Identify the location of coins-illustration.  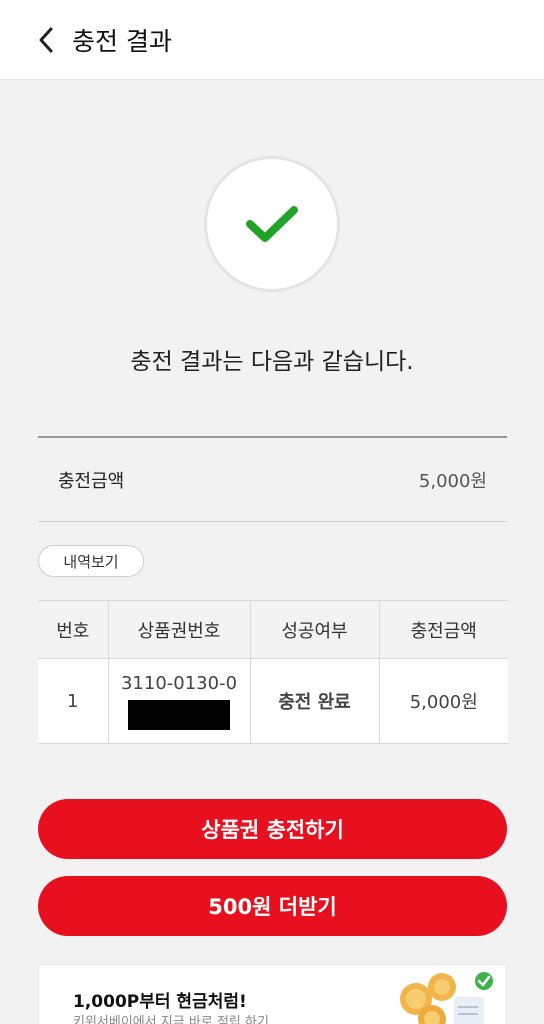
(446, 998).